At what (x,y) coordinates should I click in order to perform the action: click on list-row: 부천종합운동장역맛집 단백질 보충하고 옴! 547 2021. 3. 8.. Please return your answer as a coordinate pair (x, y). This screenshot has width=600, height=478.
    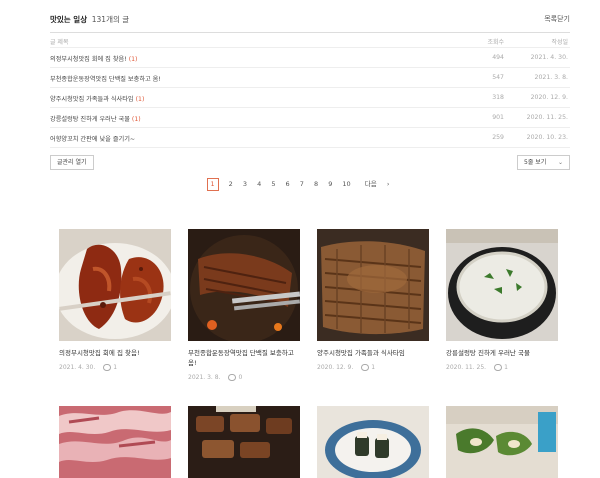
    Looking at the image, I should click on (310, 78).